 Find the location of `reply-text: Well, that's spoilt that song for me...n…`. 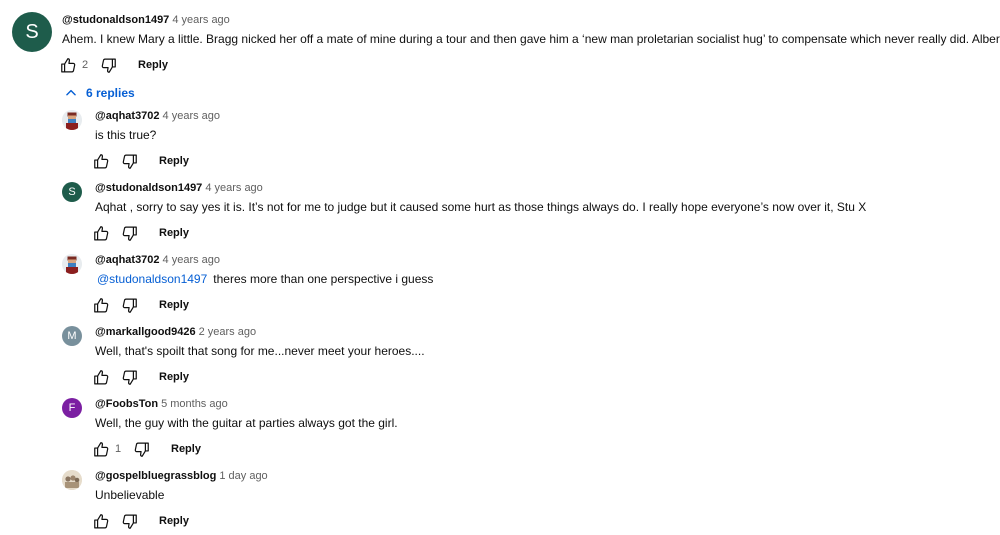

reply-text: Well, that's spoilt that song for me...n… is located at coordinates (260, 351).